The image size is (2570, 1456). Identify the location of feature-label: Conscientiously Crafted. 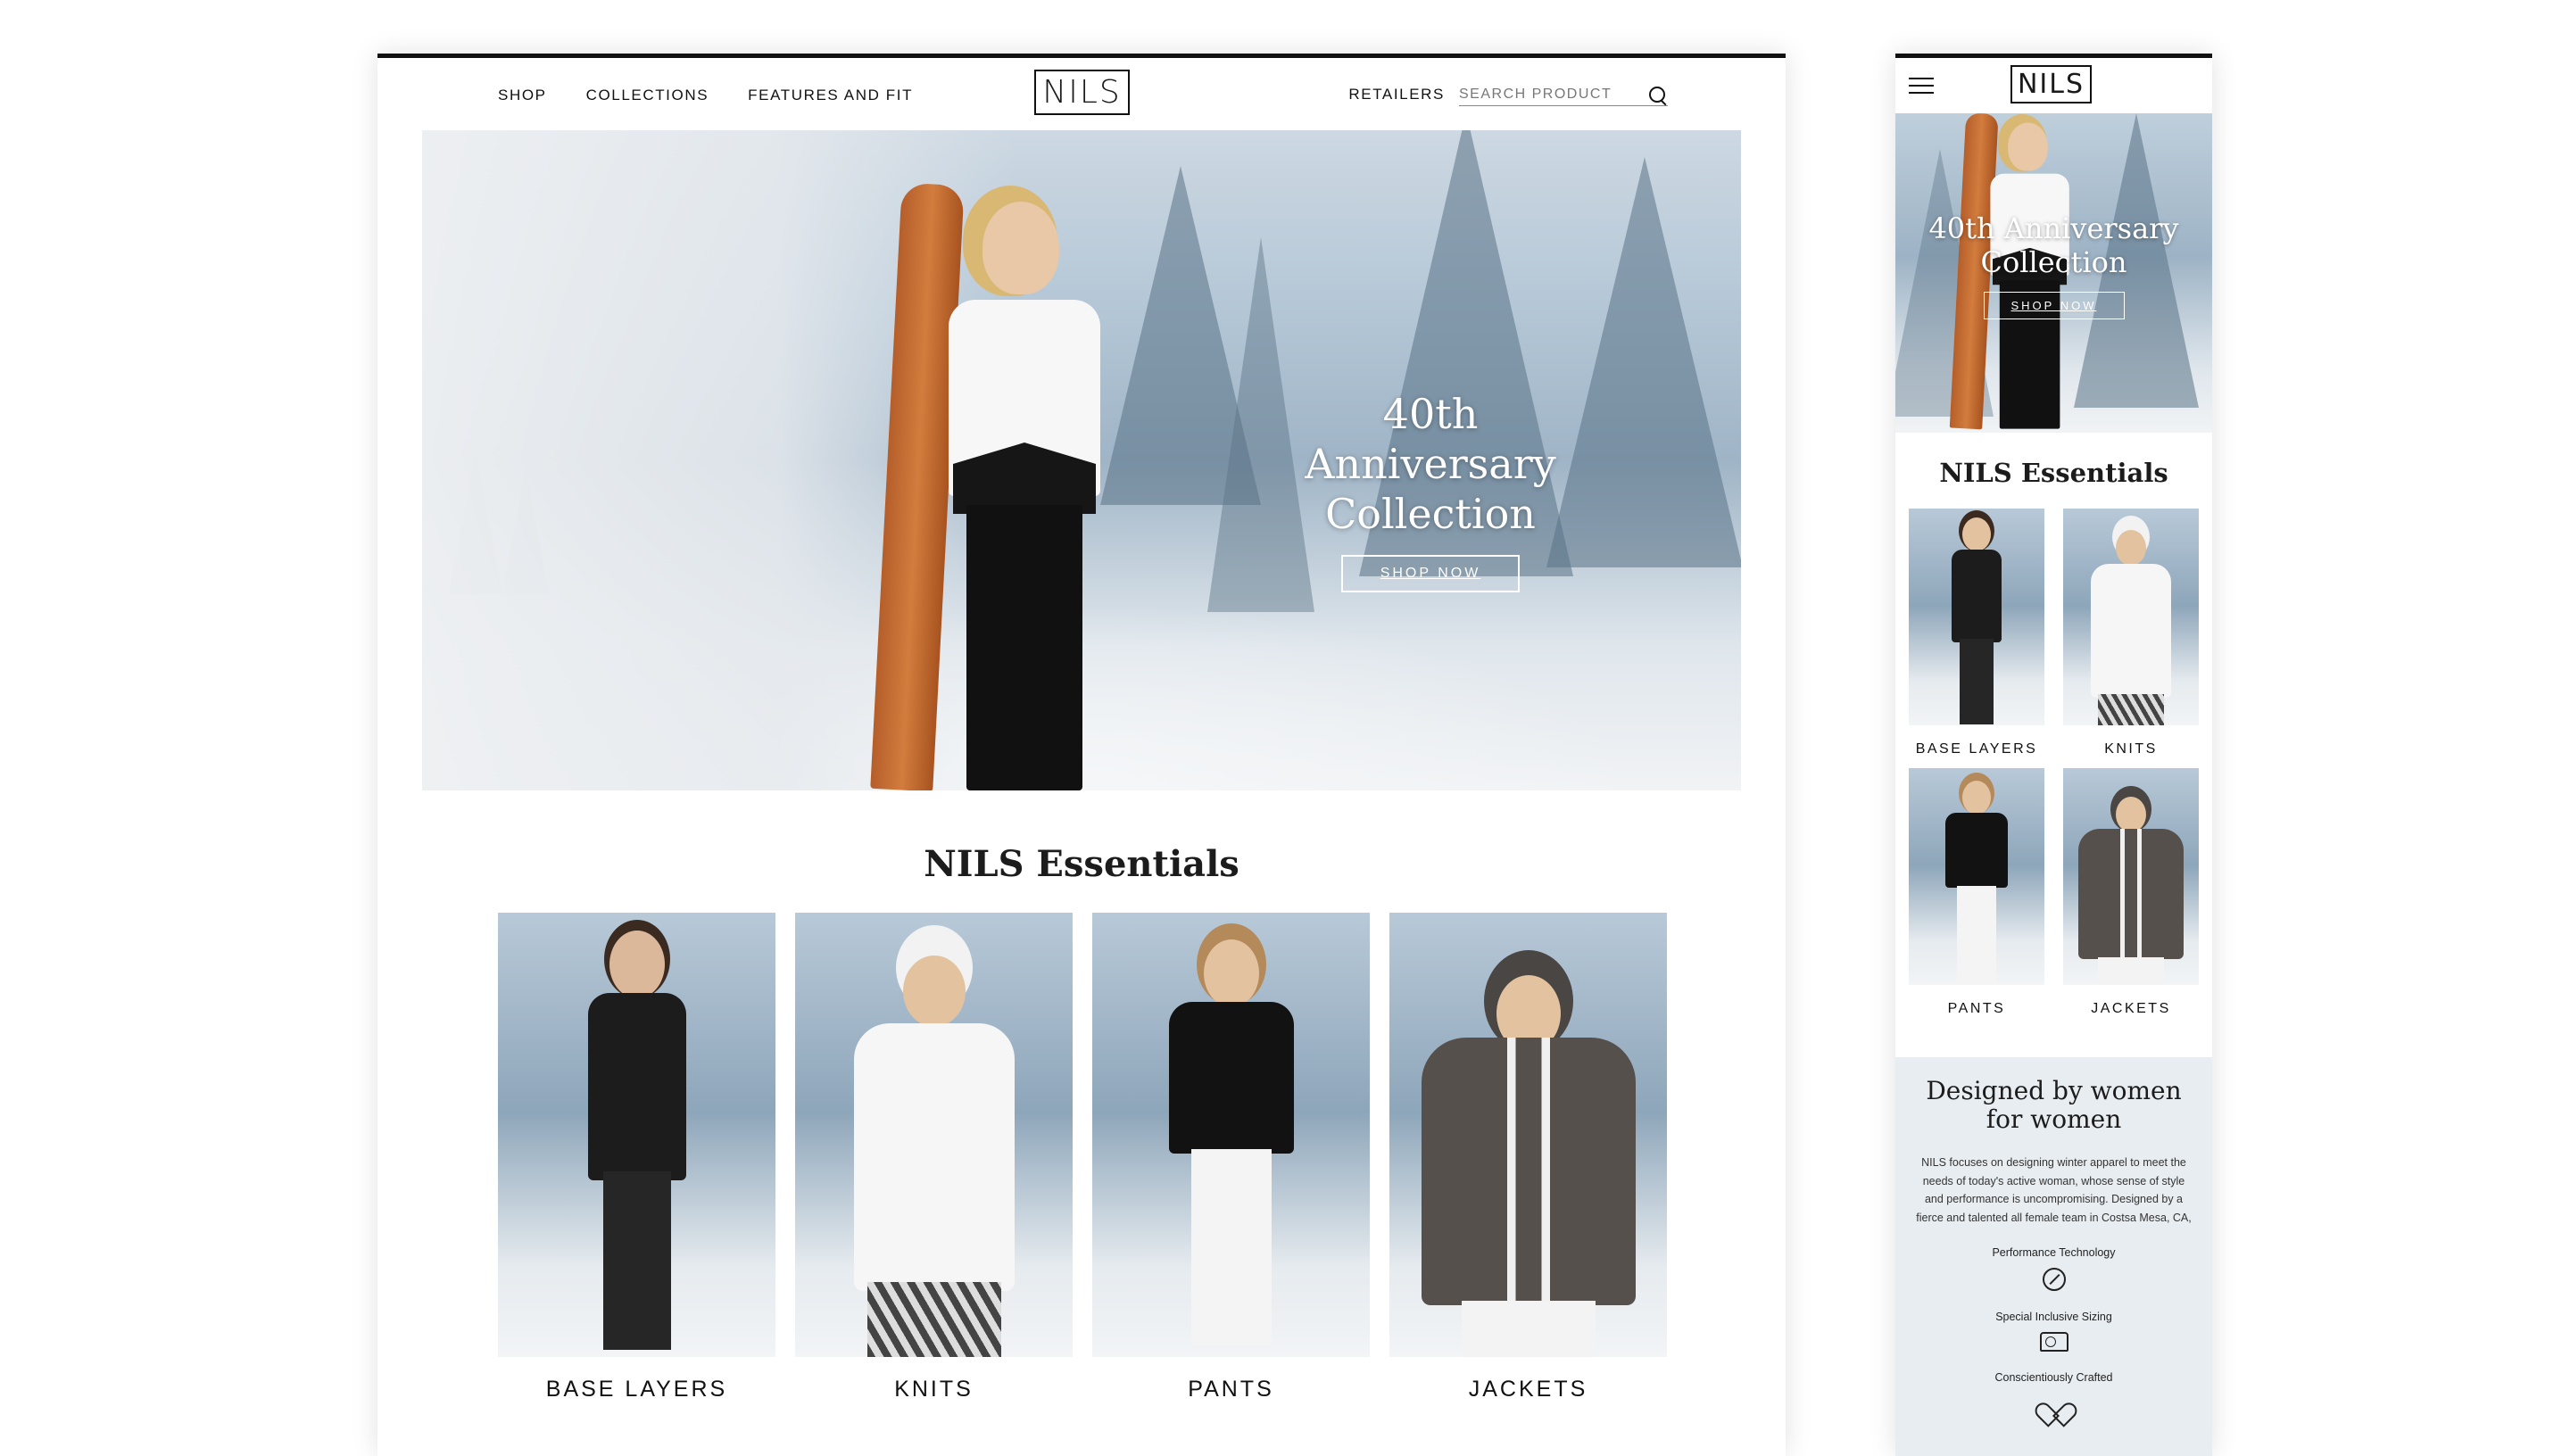
(2054, 1378).